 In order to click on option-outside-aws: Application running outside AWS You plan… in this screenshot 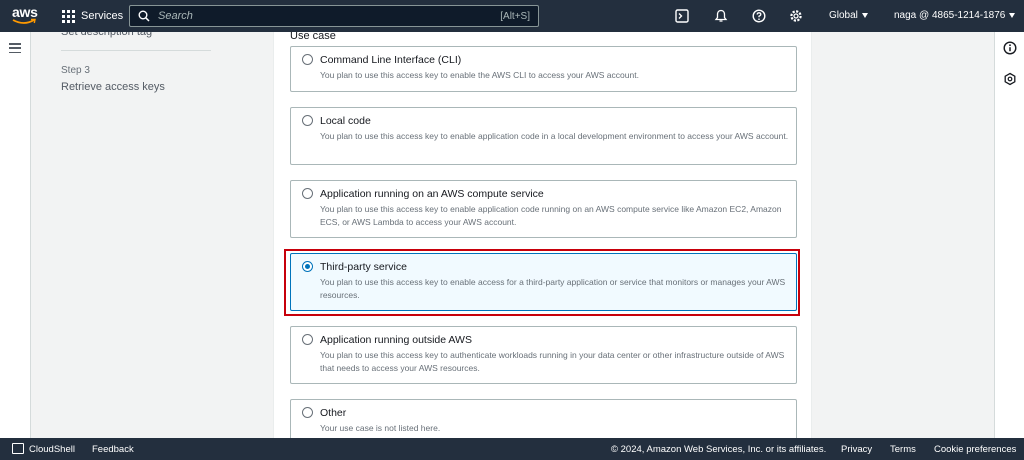, I will do `click(543, 355)`.